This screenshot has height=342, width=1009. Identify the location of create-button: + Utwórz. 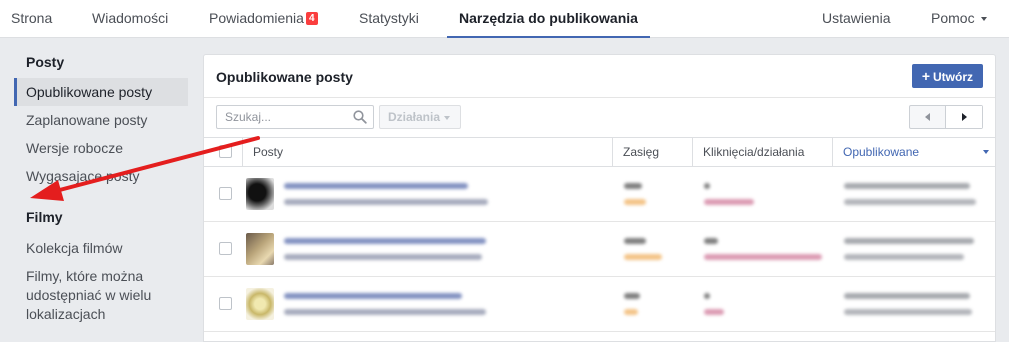
(947, 76).